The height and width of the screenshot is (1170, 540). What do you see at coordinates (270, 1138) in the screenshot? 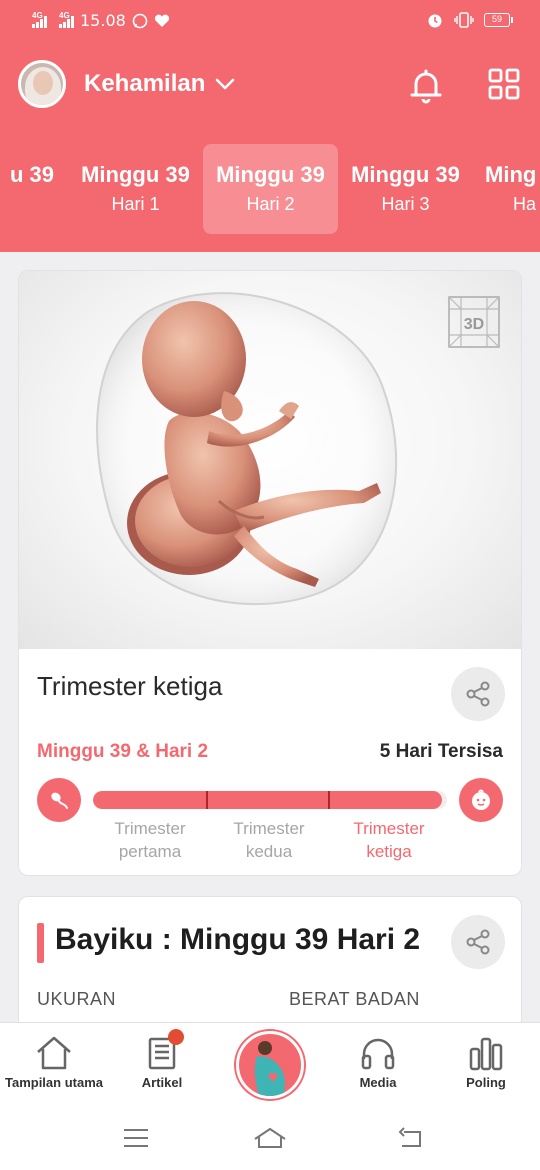
I see `home-nav-icon` at bounding box center [270, 1138].